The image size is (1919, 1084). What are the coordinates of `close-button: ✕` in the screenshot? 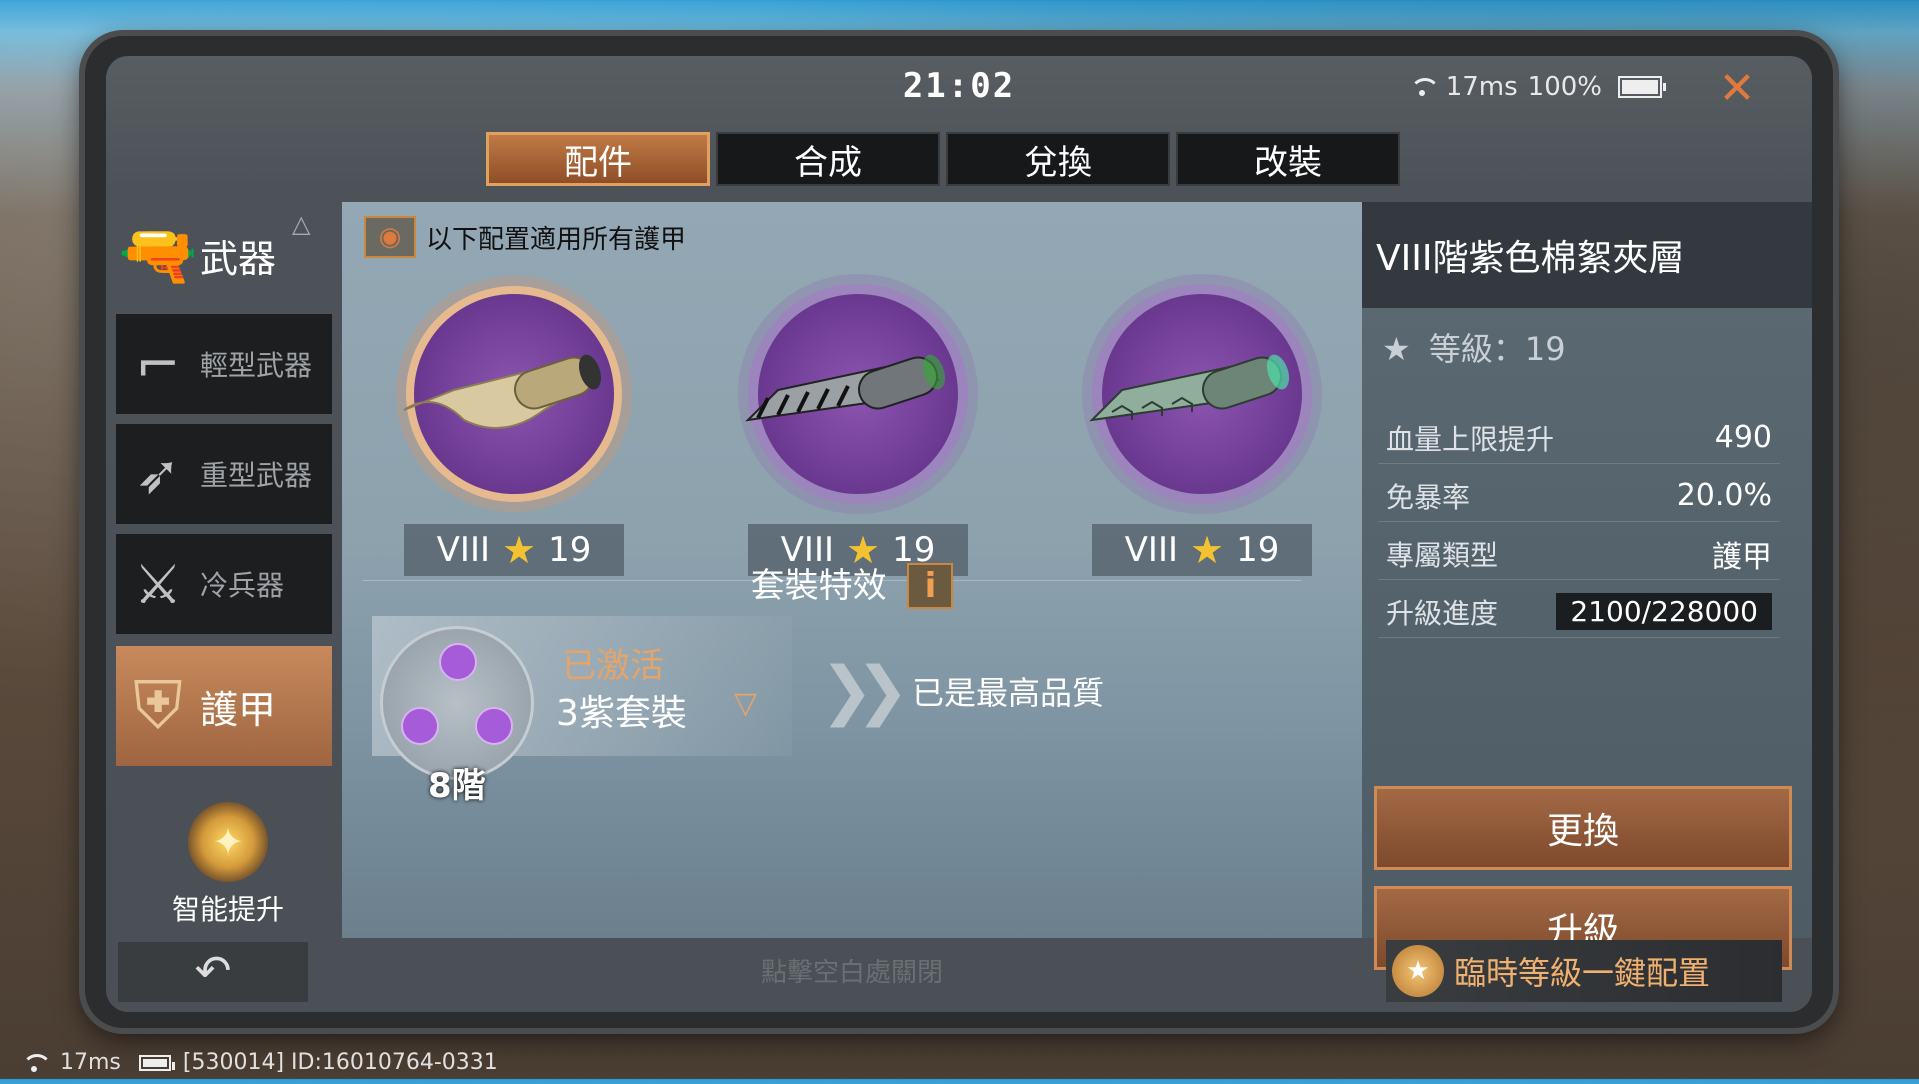 It's located at (1737, 89).